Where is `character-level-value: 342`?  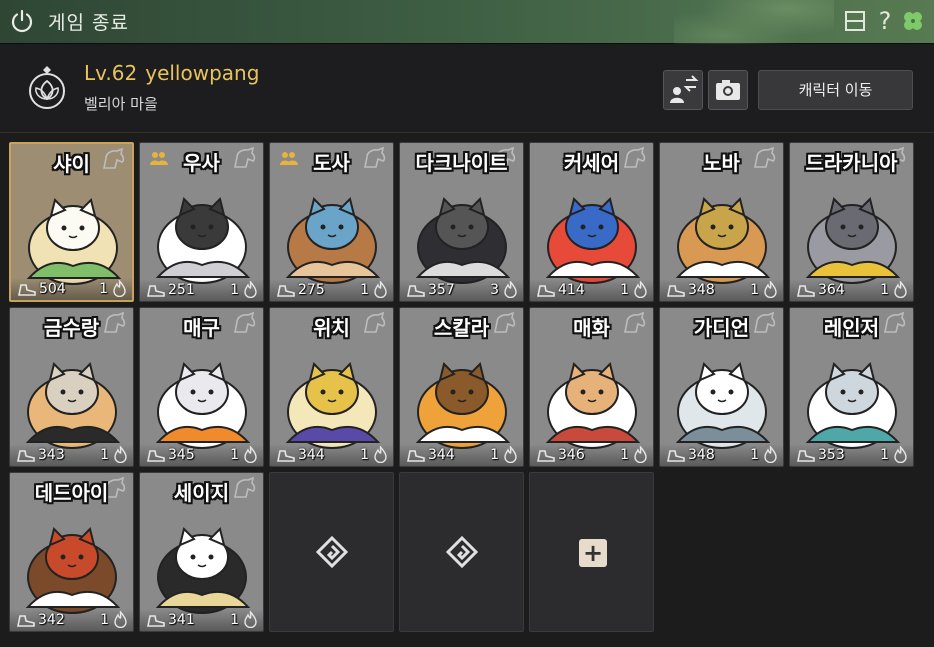
character-level-value: 342 is located at coordinates (51, 620).